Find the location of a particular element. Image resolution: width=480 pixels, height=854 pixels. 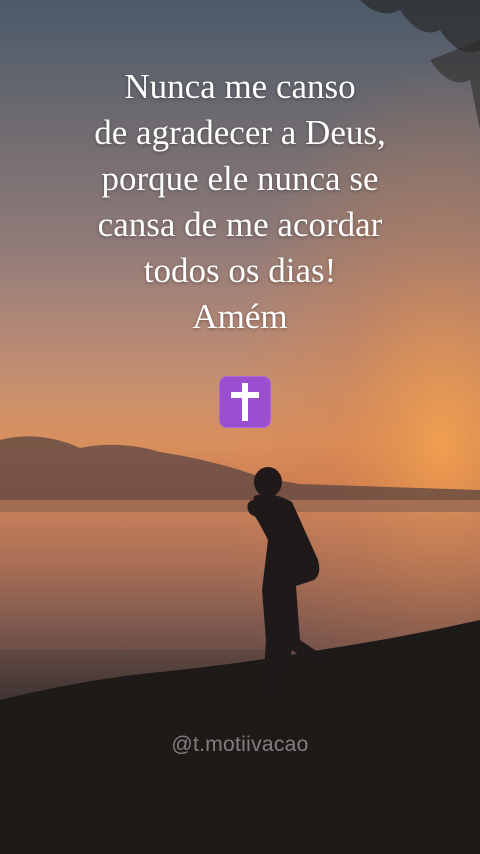

creator-watermark: @t.motiivacao is located at coordinates (240, 744).